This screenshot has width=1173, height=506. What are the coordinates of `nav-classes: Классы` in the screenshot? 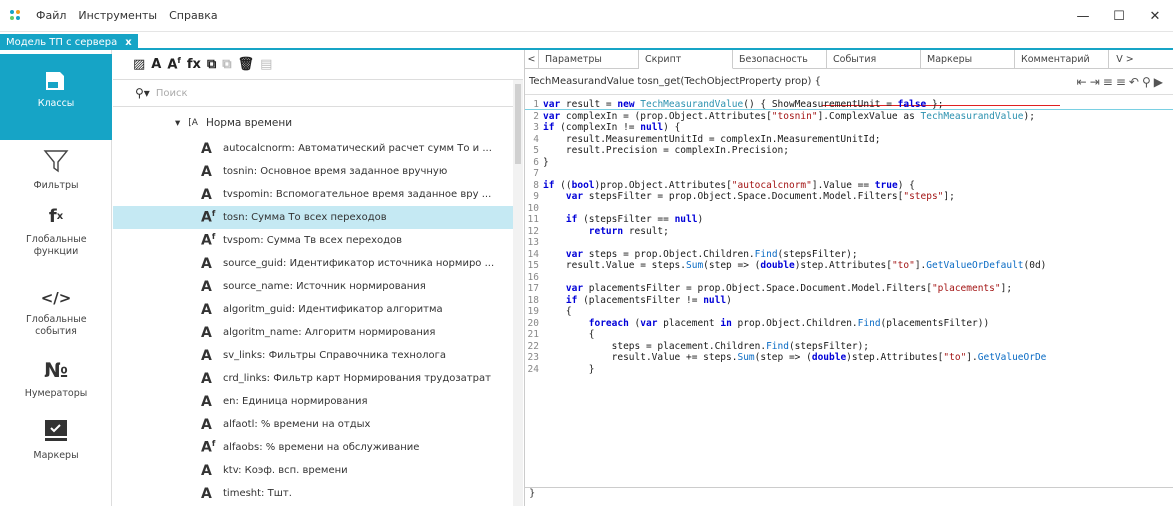 It's located at (56, 97).